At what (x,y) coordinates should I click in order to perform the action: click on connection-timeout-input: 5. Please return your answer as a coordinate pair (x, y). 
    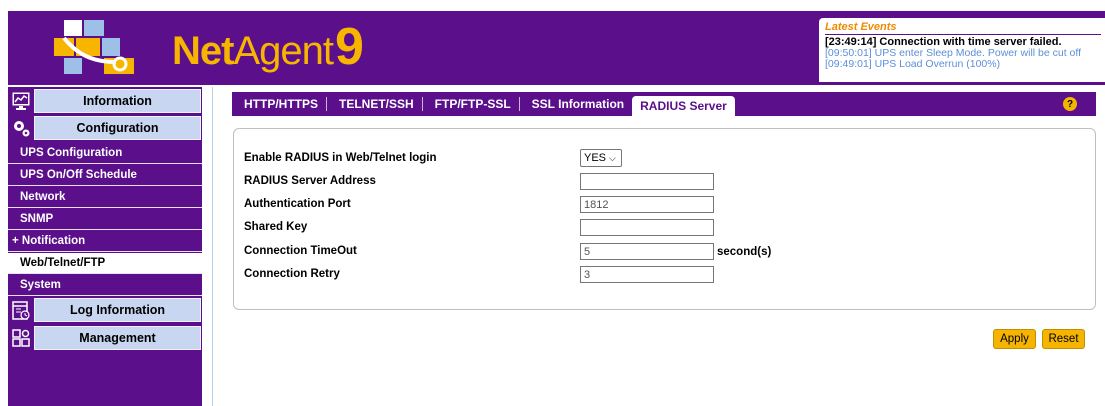
    Looking at the image, I should click on (647, 251).